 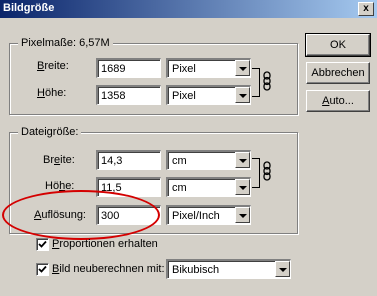 I want to click on document-size-legend: Dateigröße:, so click(x=50, y=132).